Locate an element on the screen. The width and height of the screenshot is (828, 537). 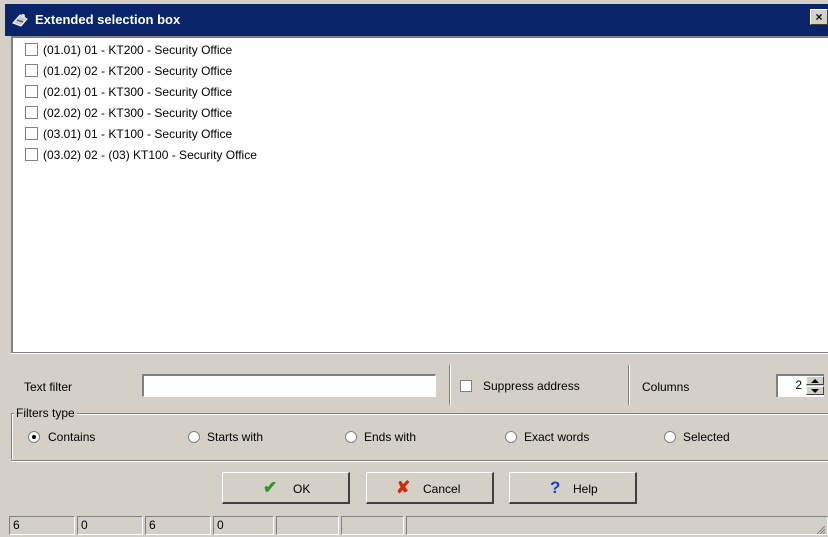
cancel-button: ✘ Cancel is located at coordinates (430, 488).